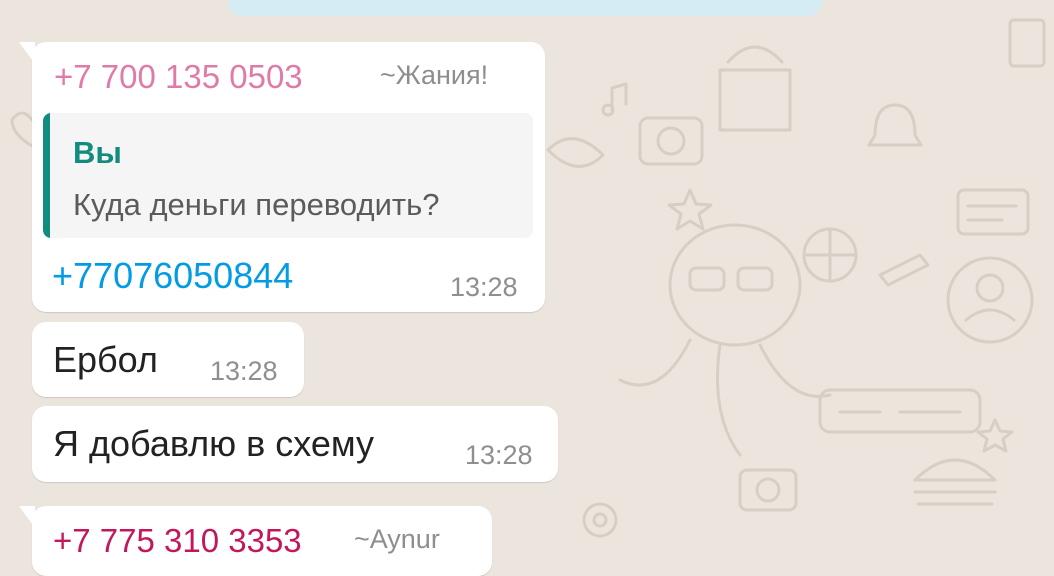  Describe the element at coordinates (46, 175) in the screenshot. I see `quote-accent-bar` at that location.